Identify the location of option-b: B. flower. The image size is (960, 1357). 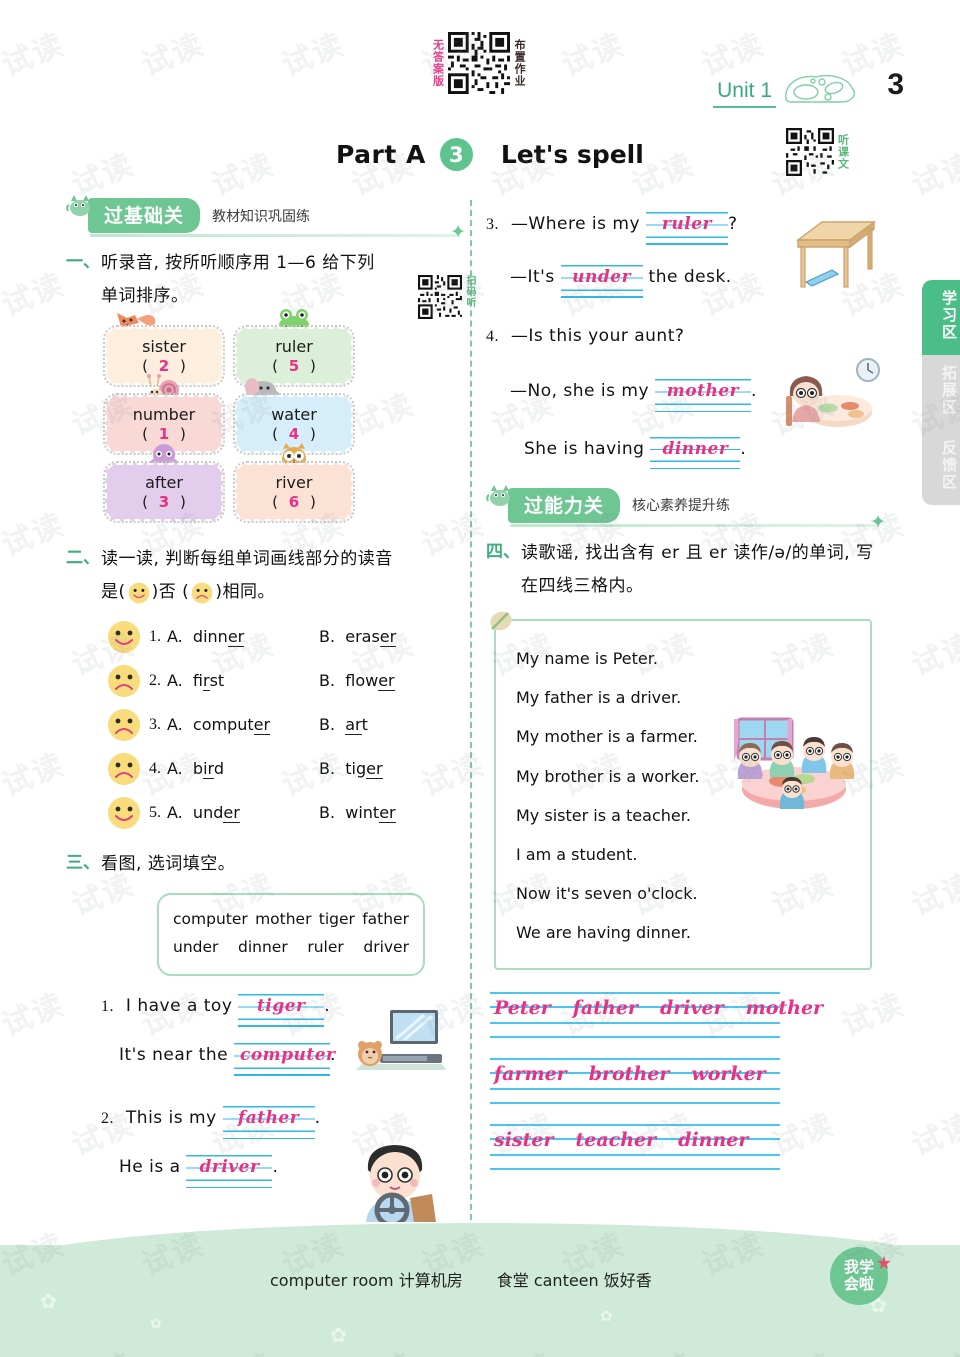
(357, 681).